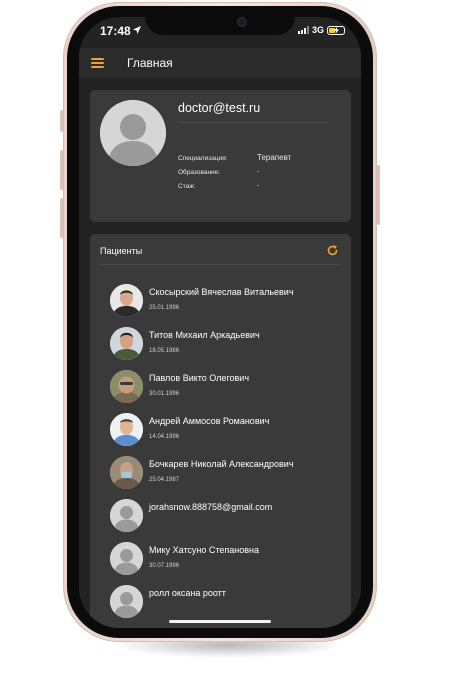  I want to click on refresh-icon, so click(332, 250).